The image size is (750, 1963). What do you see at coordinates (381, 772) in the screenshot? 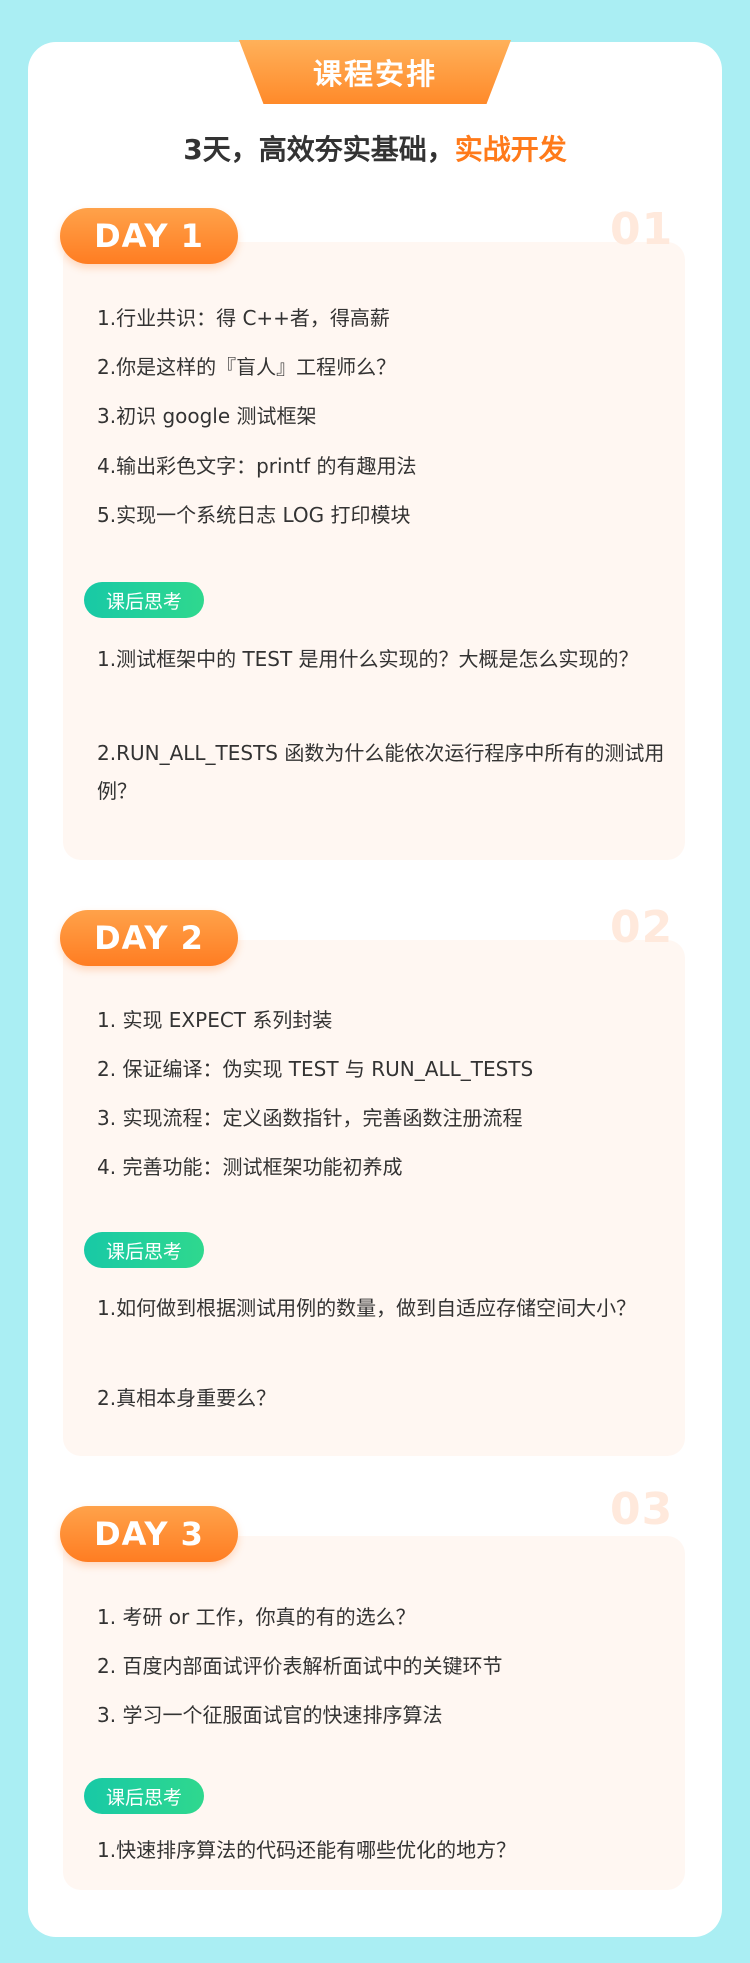
I see `day-1-question: 2.RUN_ALL_TESTS 函数为什么能依次运行程序中所有的测试用例？` at bounding box center [381, 772].